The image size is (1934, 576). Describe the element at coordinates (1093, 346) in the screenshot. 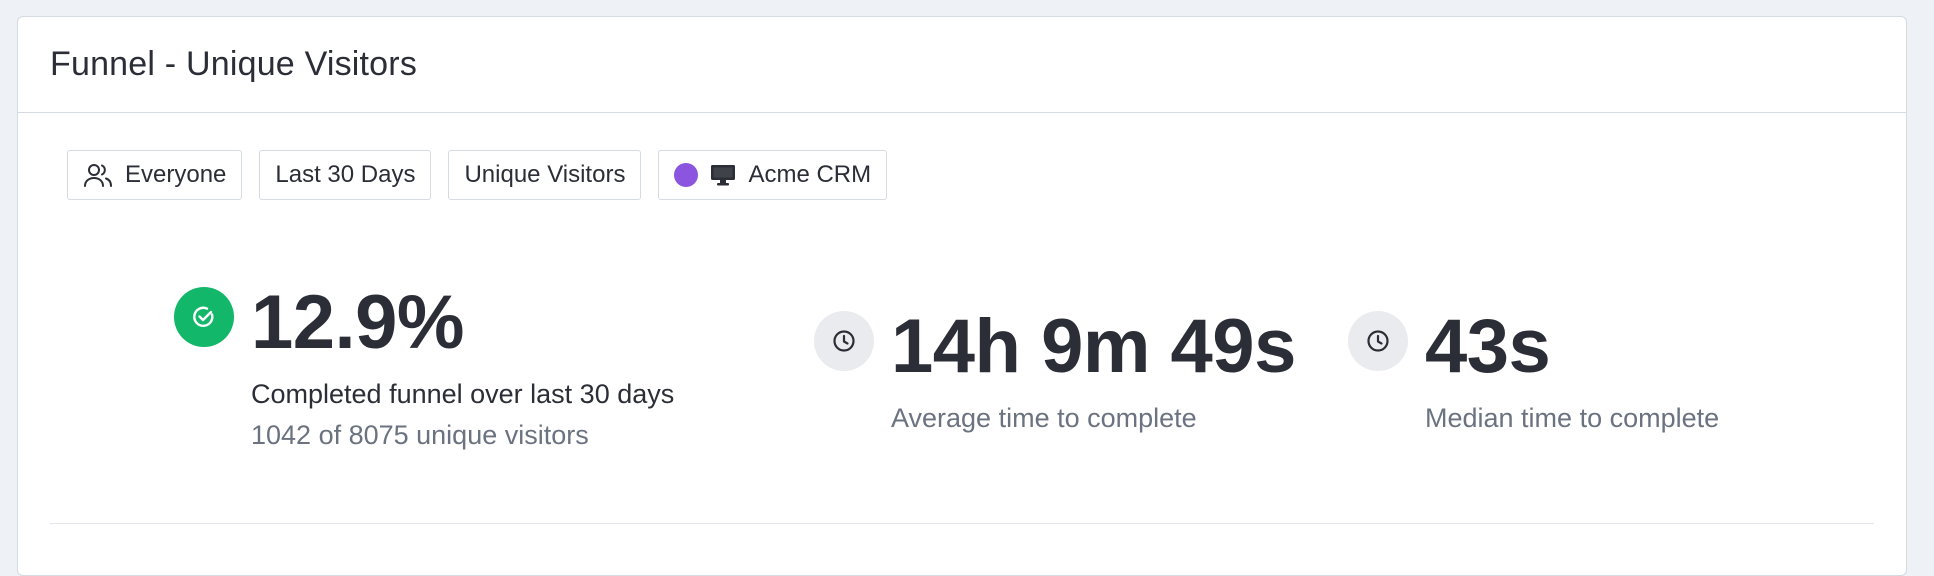

I see `average-time-value: 14h 9m 49s` at that location.